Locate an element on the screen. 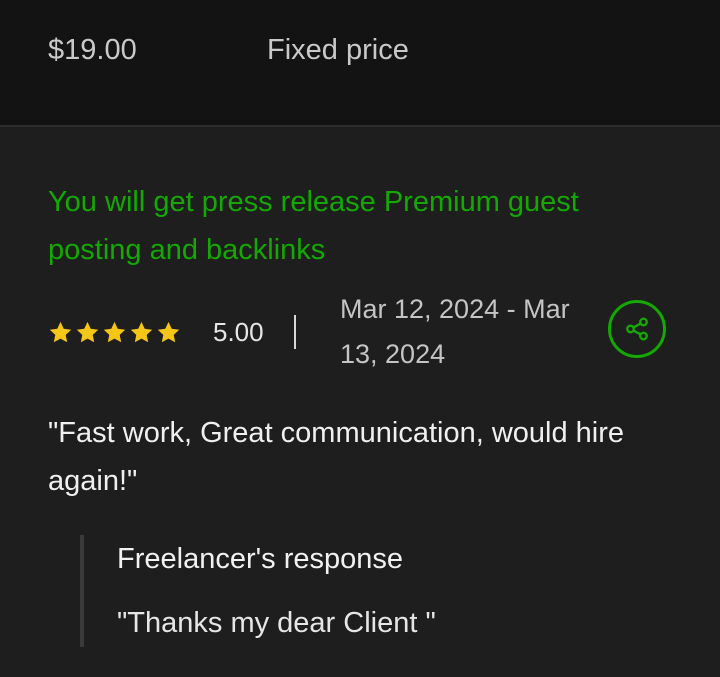 The image size is (720, 677). share-button is located at coordinates (637, 329).